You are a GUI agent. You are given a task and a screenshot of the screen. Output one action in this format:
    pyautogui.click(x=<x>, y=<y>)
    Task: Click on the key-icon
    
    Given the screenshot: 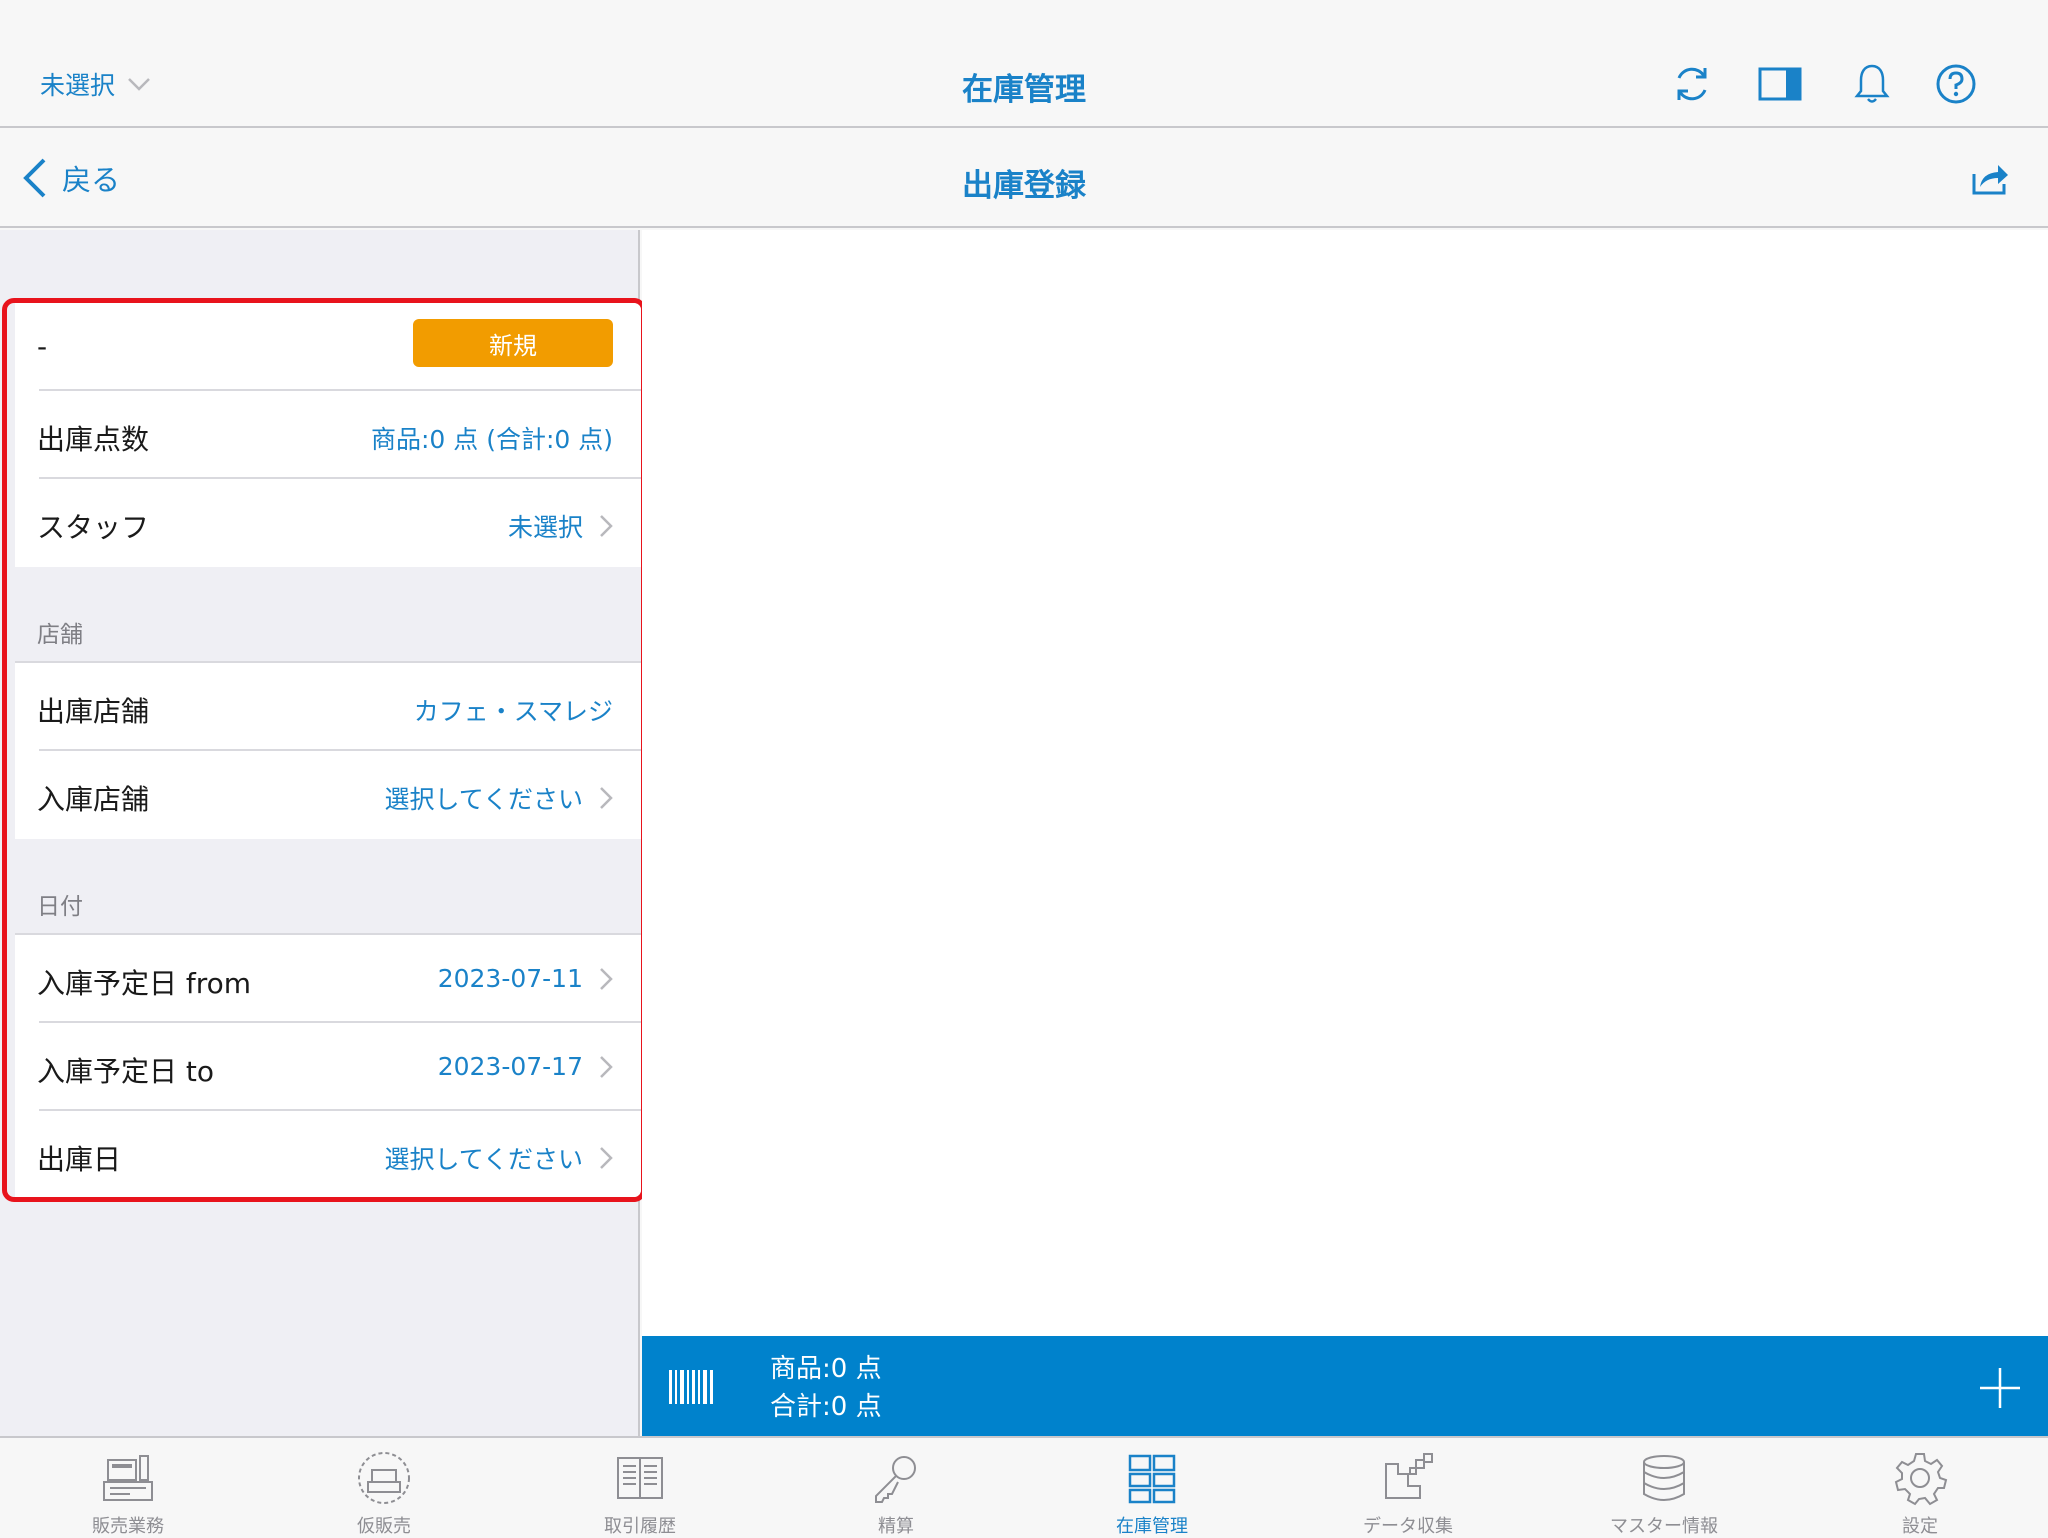 What is the action you would take?
    pyautogui.click(x=895, y=1479)
    